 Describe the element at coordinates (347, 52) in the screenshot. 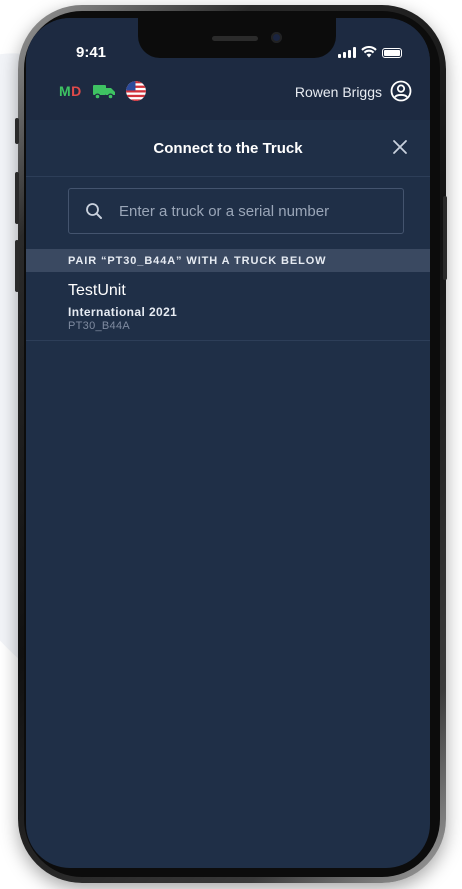

I see `signal-icon` at that location.